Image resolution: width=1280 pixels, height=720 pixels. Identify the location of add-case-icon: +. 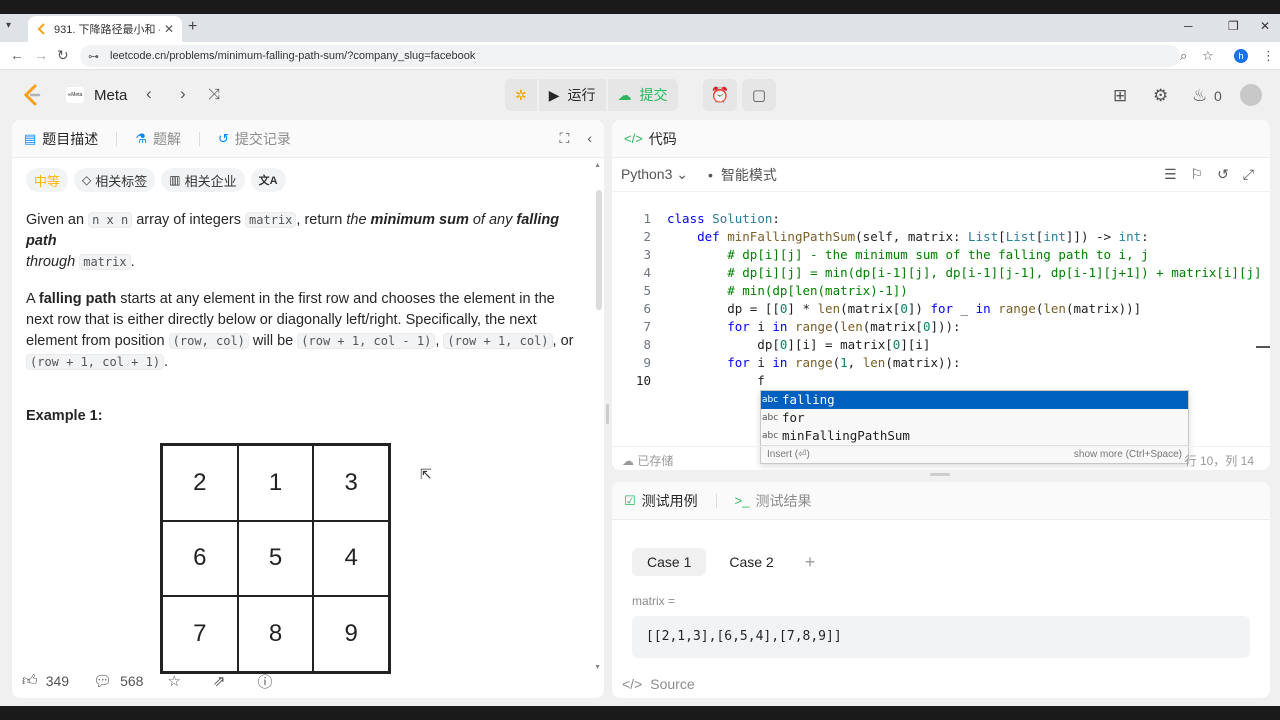
(810, 562).